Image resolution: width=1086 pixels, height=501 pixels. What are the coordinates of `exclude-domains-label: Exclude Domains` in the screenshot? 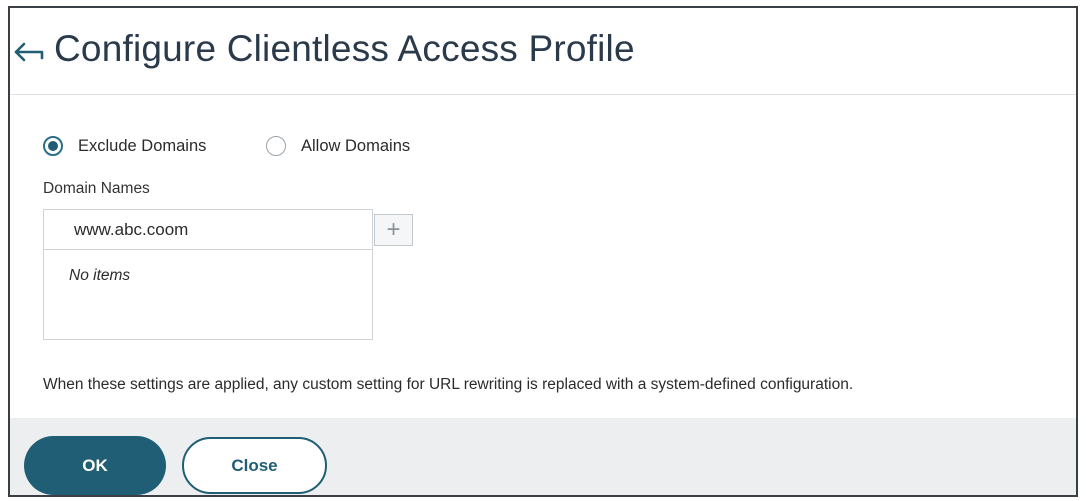 It's located at (142, 145).